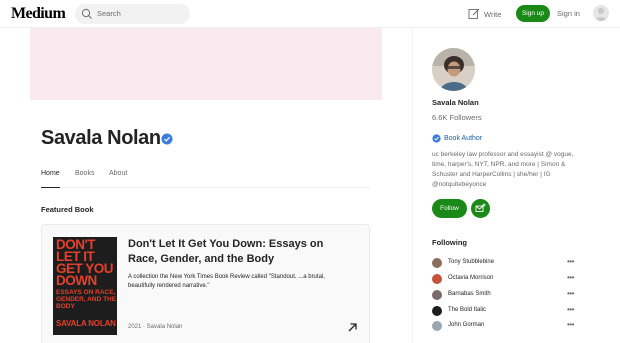  What do you see at coordinates (109, 13) in the screenshot?
I see `search-placeholder: Search` at bounding box center [109, 13].